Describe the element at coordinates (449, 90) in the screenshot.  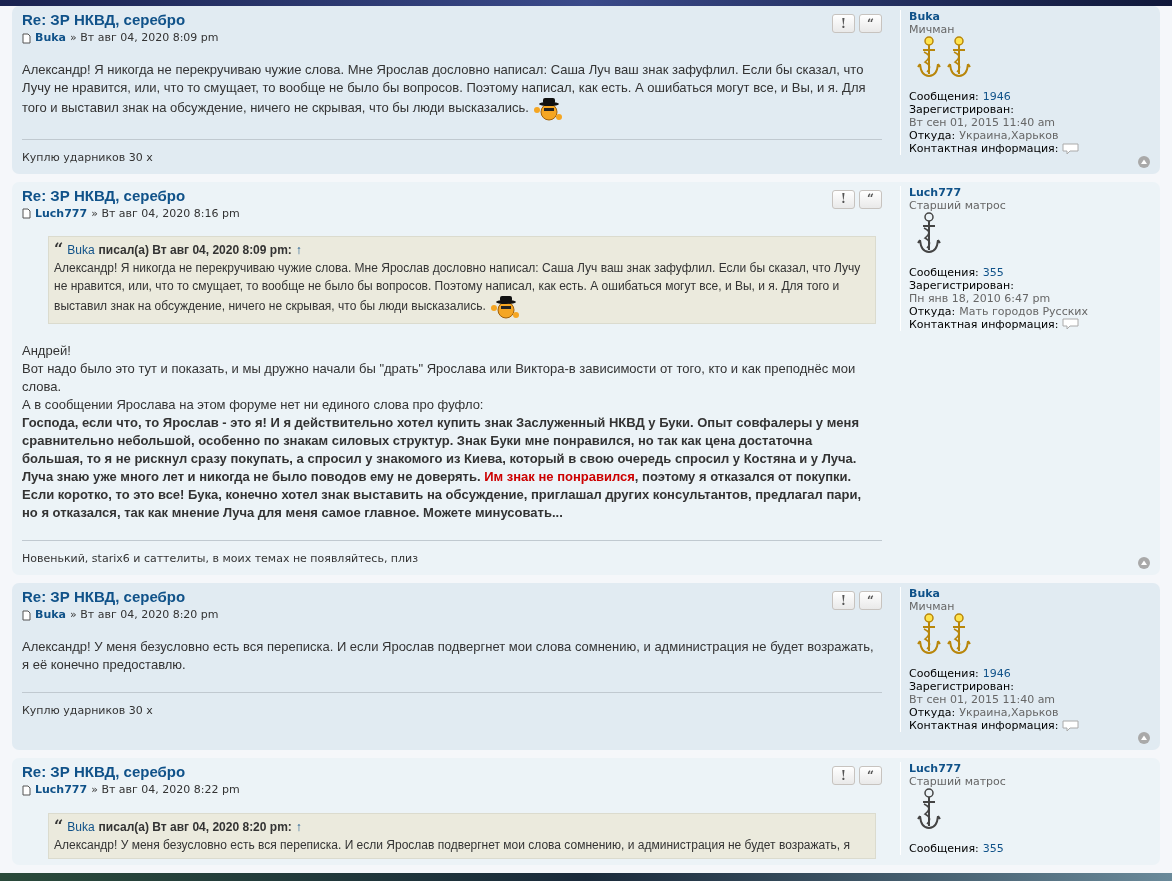
I see `post-text: Александр! Я никогда не перекручиваю чужие слова. Мне Ярослав дословно написал: Саша Луч ваш знак зафуфлил. Если бы сказал, что Лучу не нравится, или, что то смущает, то вообще не было бы вопросов. Поэтому написал, как есть. А ошибаться могут все, и Вы, и я. Для того и выставил знак на обсуждение, ничего не скрывая, что бы люди высказались.` at that location.